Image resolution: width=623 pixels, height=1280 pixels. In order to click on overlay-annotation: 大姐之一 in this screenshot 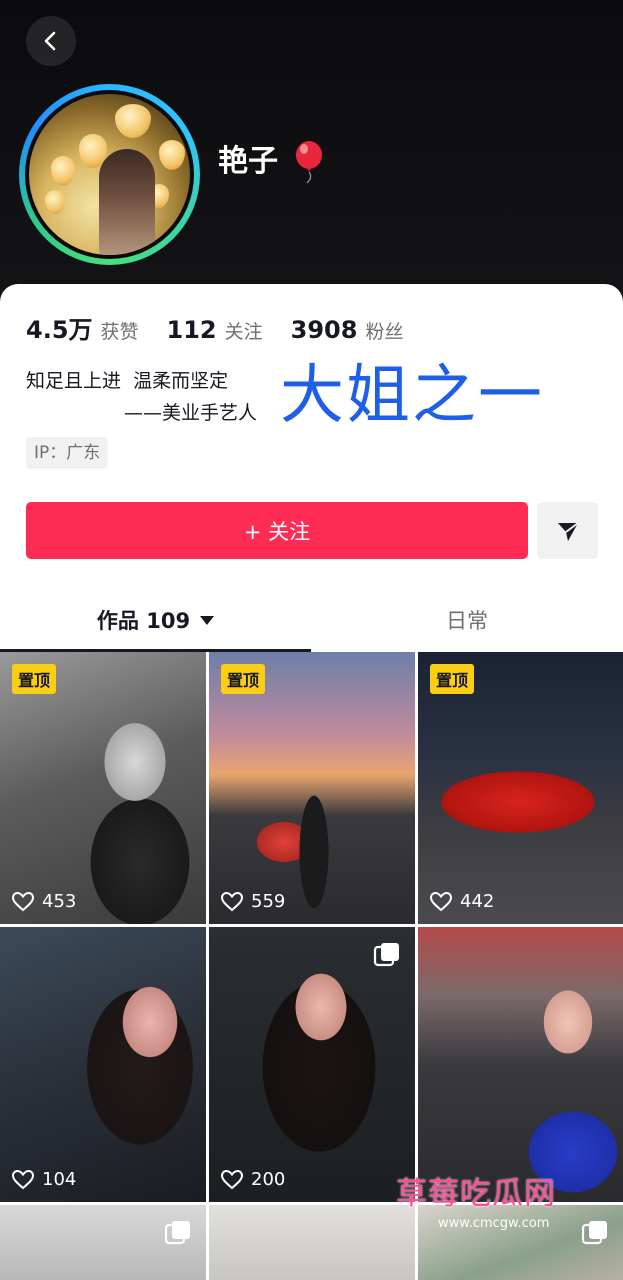, I will do `click(412, 396)`.